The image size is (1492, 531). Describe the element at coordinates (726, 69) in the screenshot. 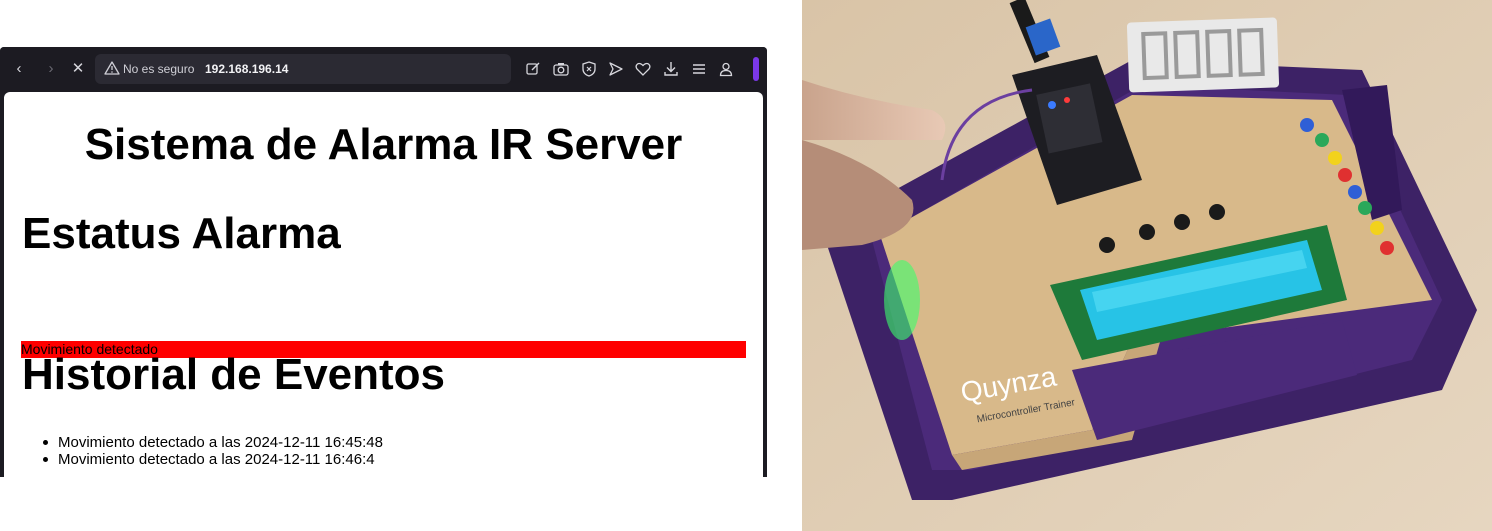

I see `account-icon` at that location.